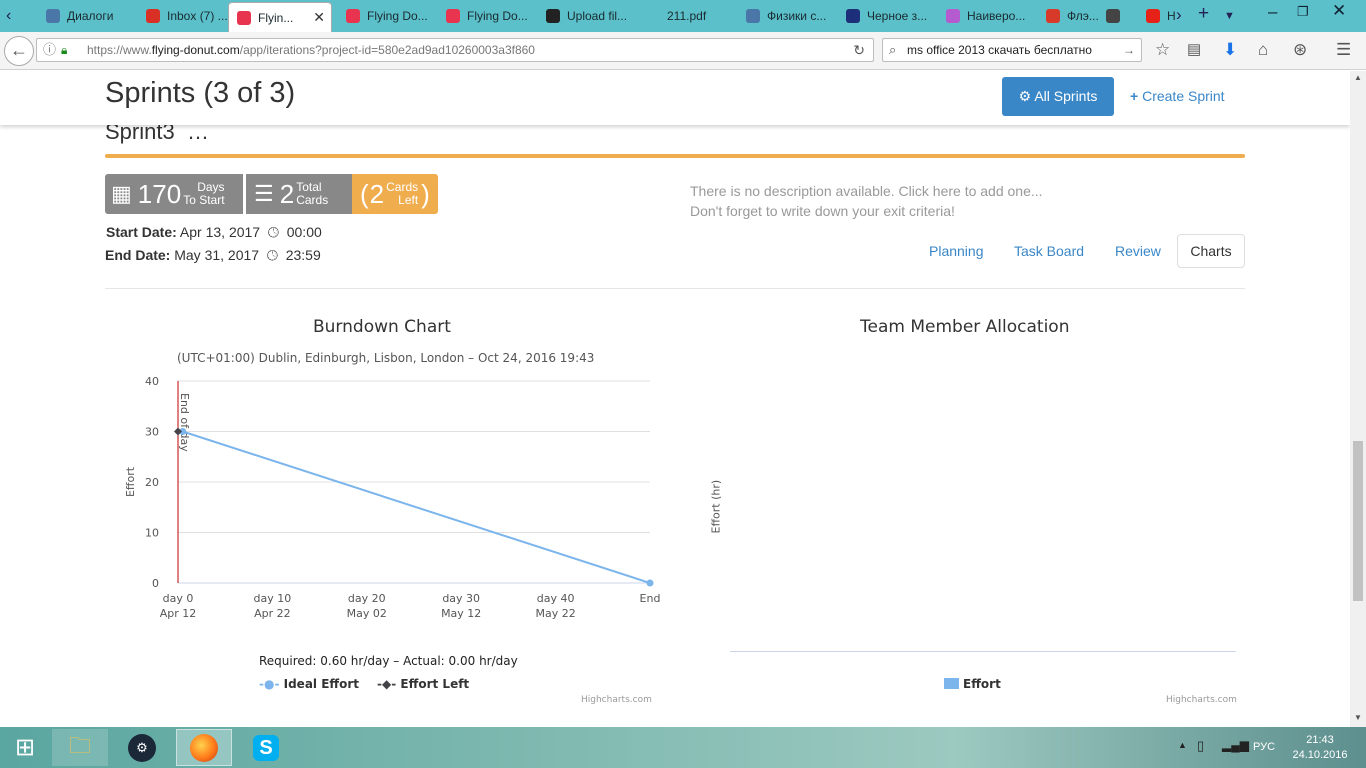 The image size is (1366, 768). Describe the element at coordinates (304, 232) in the screenshot. I see `start-time: 00:00` at that location.